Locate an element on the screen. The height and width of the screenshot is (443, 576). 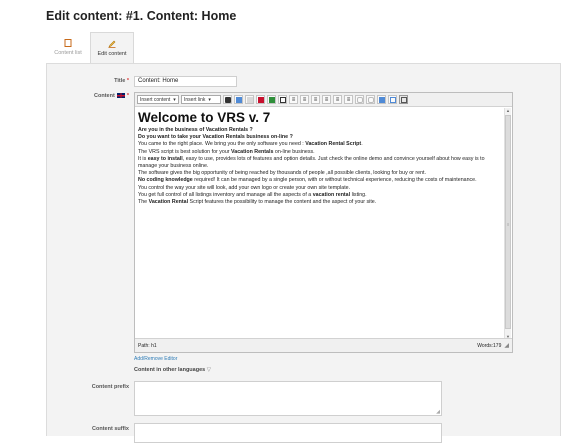
document-icon is located at coordinates (68, 43).